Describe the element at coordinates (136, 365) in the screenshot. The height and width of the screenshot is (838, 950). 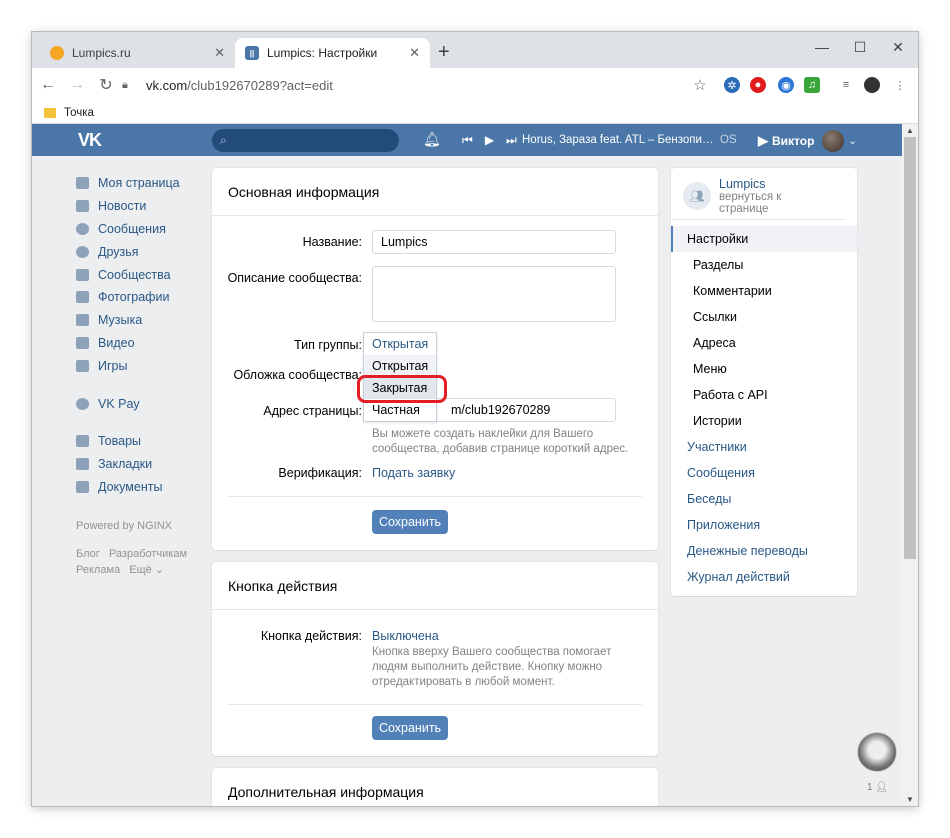
I see `sidebar-item-games: Игры` at that location.